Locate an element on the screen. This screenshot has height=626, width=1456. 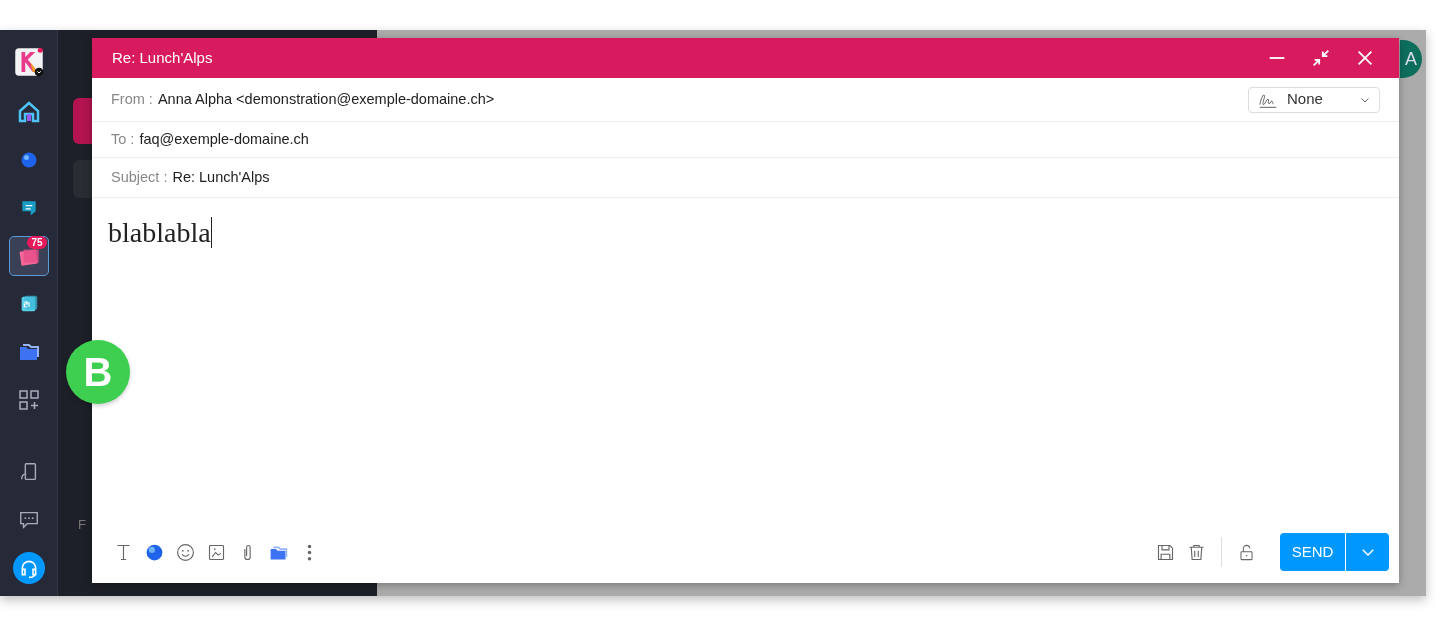
field-value: Anna Alpha <demonstration@exemple-domaine.ch> is located at coordinates (702, 99).